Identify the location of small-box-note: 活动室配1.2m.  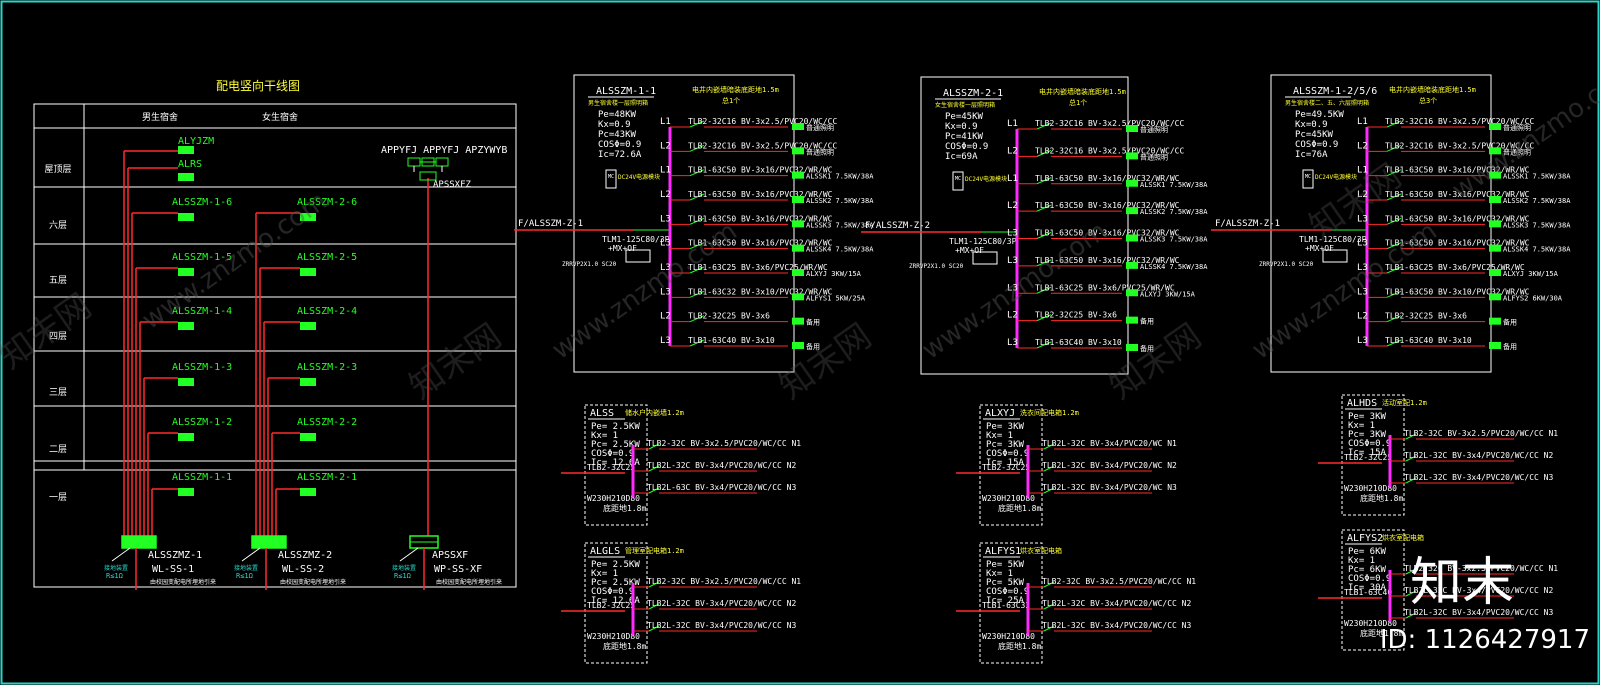
(1404, 402).